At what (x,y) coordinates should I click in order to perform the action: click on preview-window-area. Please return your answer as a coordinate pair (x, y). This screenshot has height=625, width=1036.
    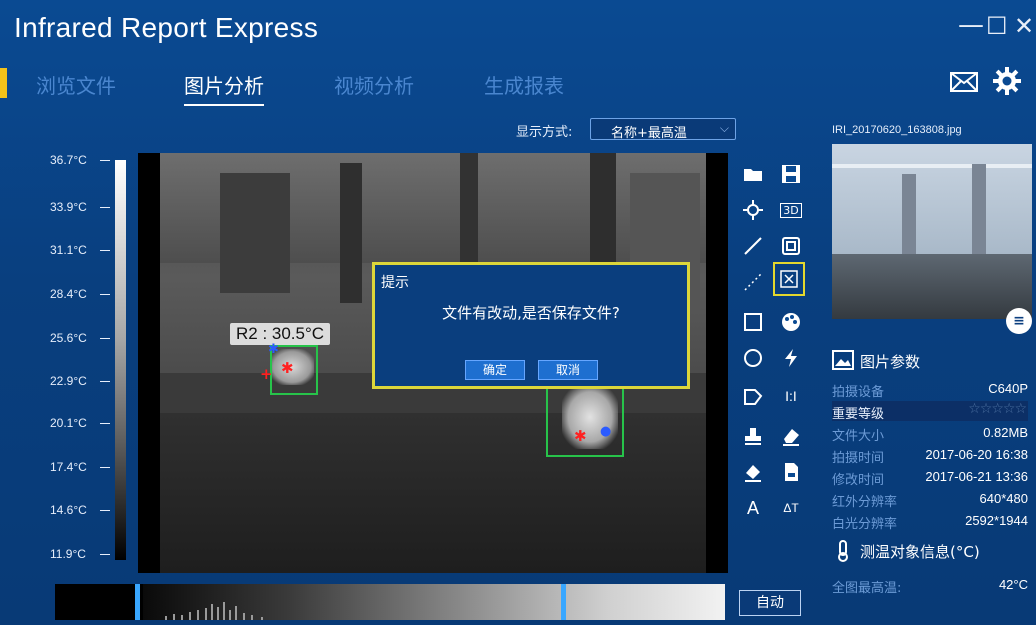
    Looking at the image, I should click on (932, 199).